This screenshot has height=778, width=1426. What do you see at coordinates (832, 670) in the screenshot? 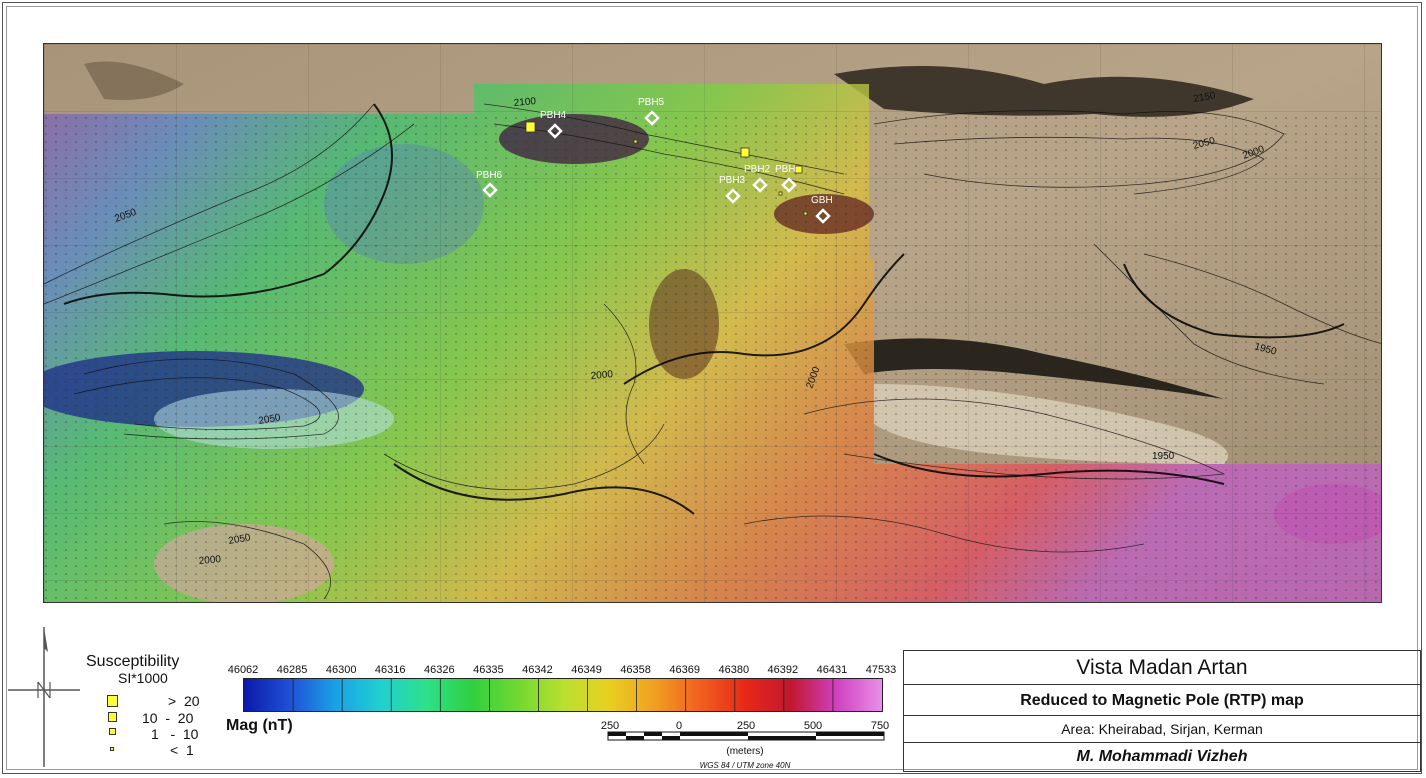
I see `colorbar-tick-label: 46431` at bounding box center [832, 670].